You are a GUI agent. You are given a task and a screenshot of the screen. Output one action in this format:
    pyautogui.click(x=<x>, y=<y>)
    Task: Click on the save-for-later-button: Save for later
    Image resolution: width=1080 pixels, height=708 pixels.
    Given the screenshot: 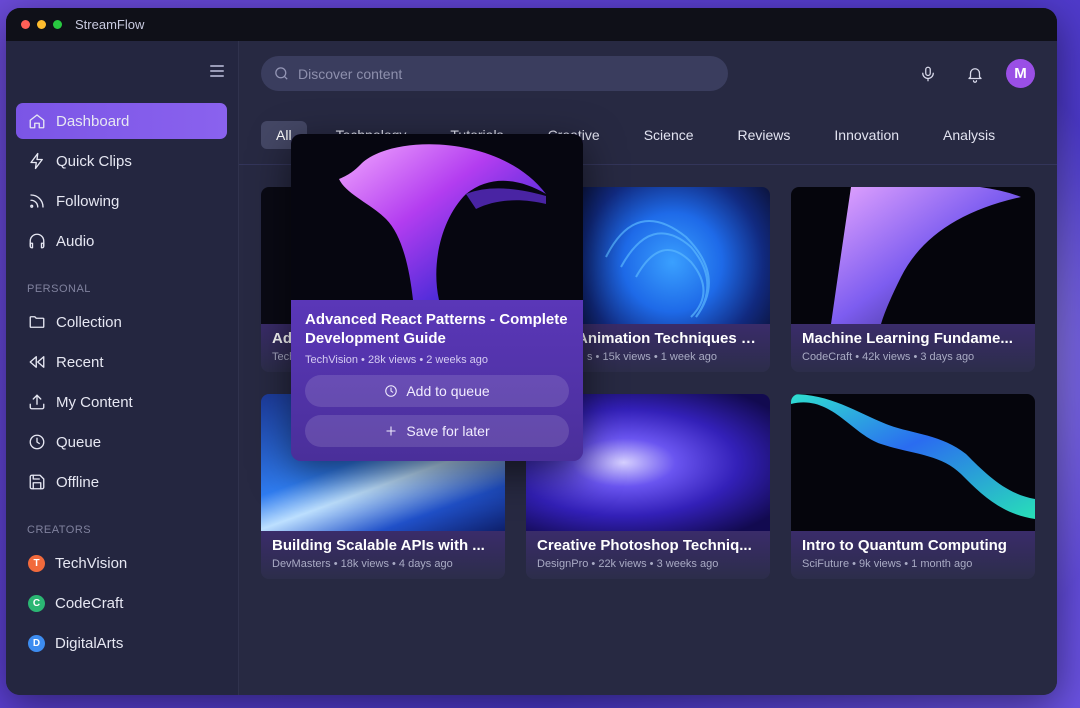 What is the action you would take?
    pyautogui.click(x=437, y=431)
    